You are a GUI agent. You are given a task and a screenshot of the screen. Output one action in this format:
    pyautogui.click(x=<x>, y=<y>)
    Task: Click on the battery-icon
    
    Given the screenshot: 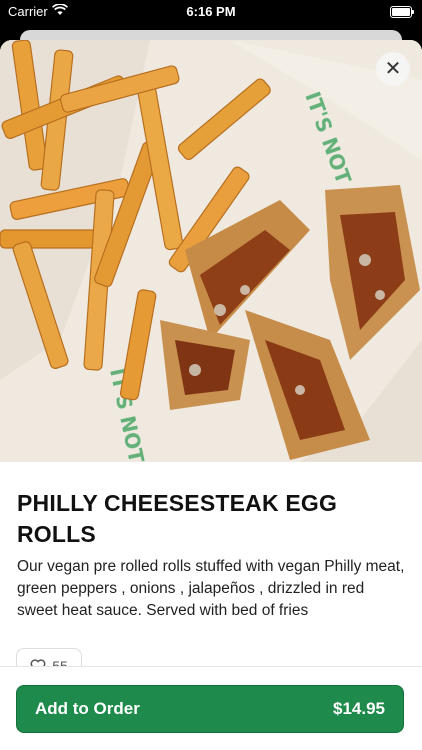 What is the action you would take?
    pyautogui.click(x=402, y=12)
    